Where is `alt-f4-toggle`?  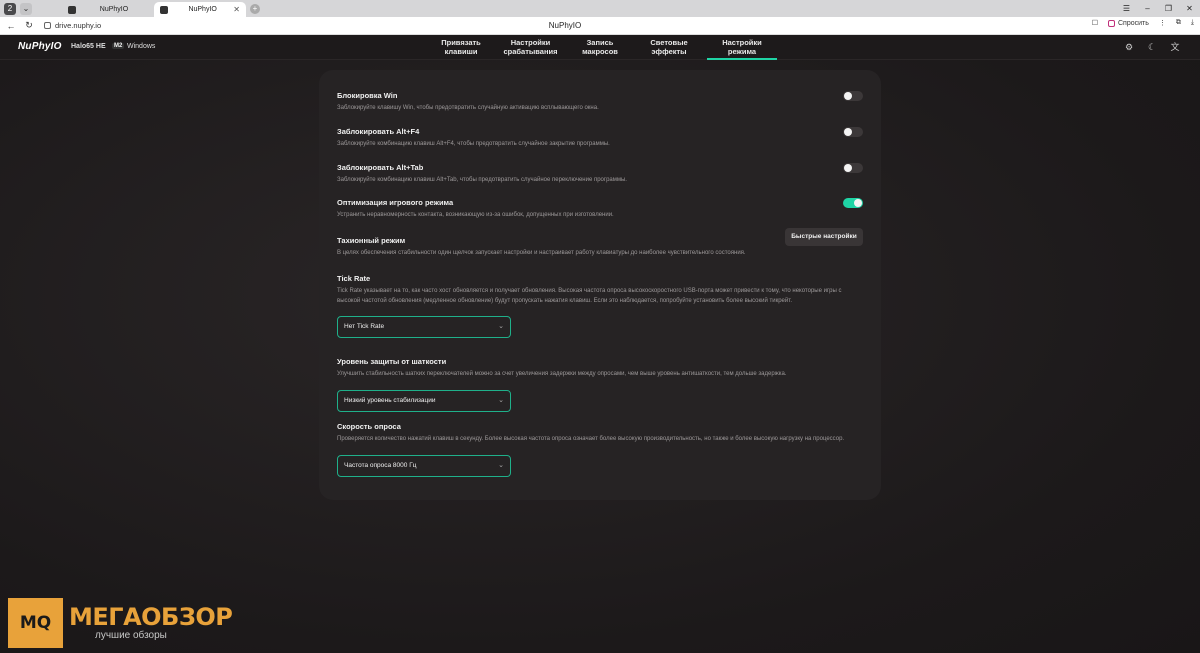 alt-f4-toggle is located at coordinates (853, 132).